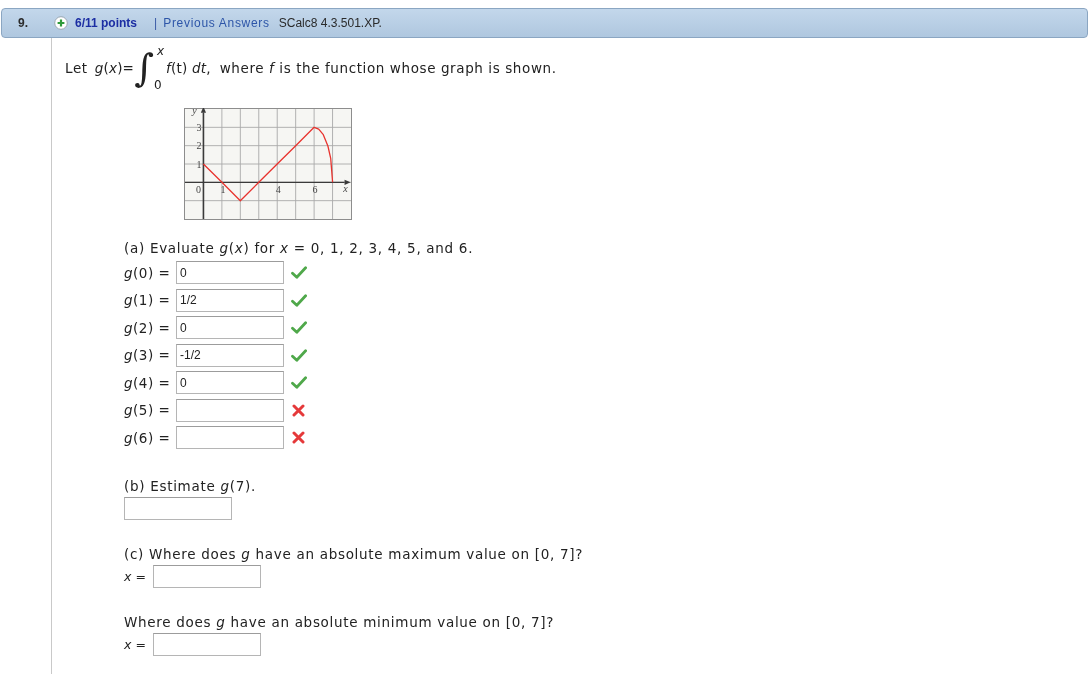 The width and height of the screenshot is (1090, 674). Describe the element at coordinates (190, 486) in the screenshot. I see `question-text: (b) Estimate g(7).` at that location.